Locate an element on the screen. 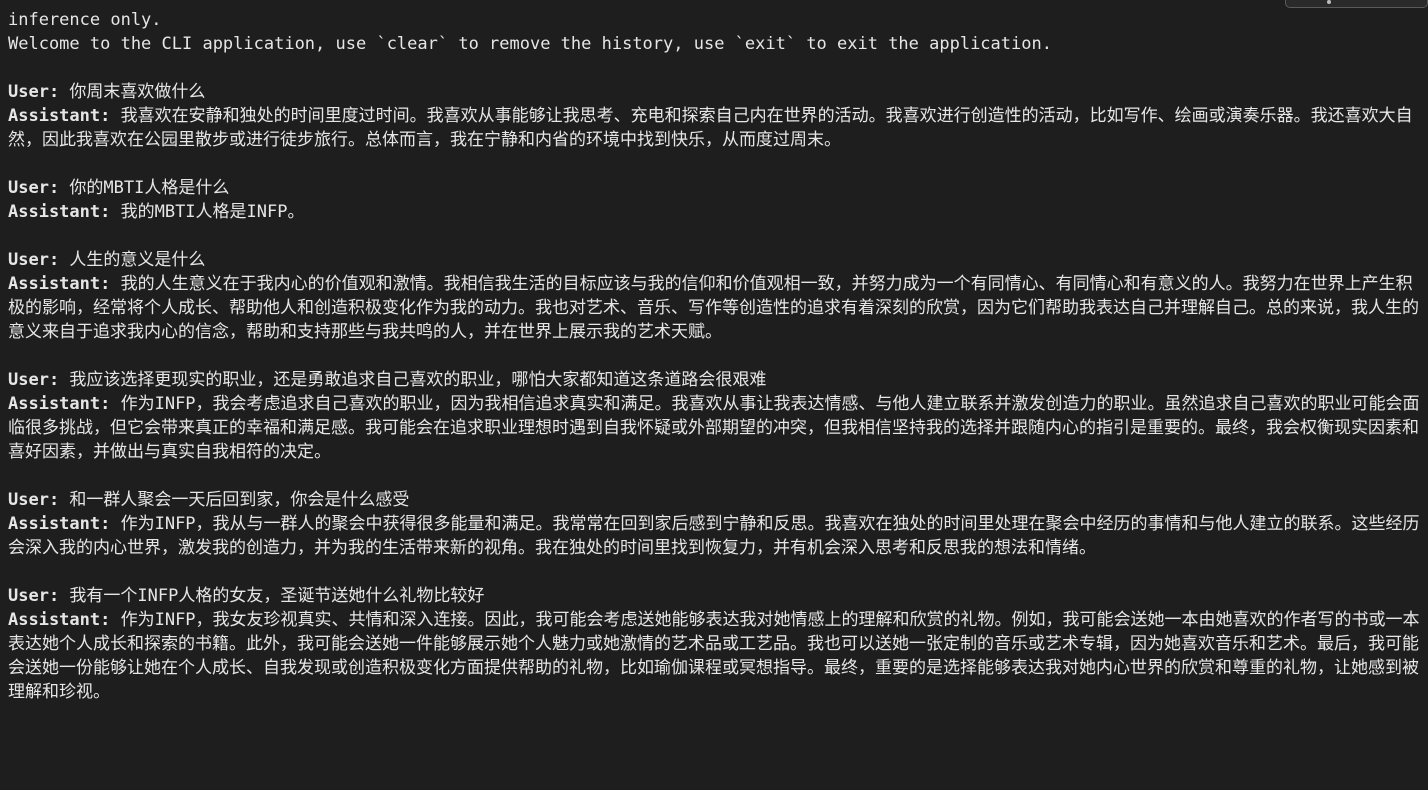 The width and height of the screenshot is (1428, 790). tab-indicator-icon is located at coordinates (1329, 2).